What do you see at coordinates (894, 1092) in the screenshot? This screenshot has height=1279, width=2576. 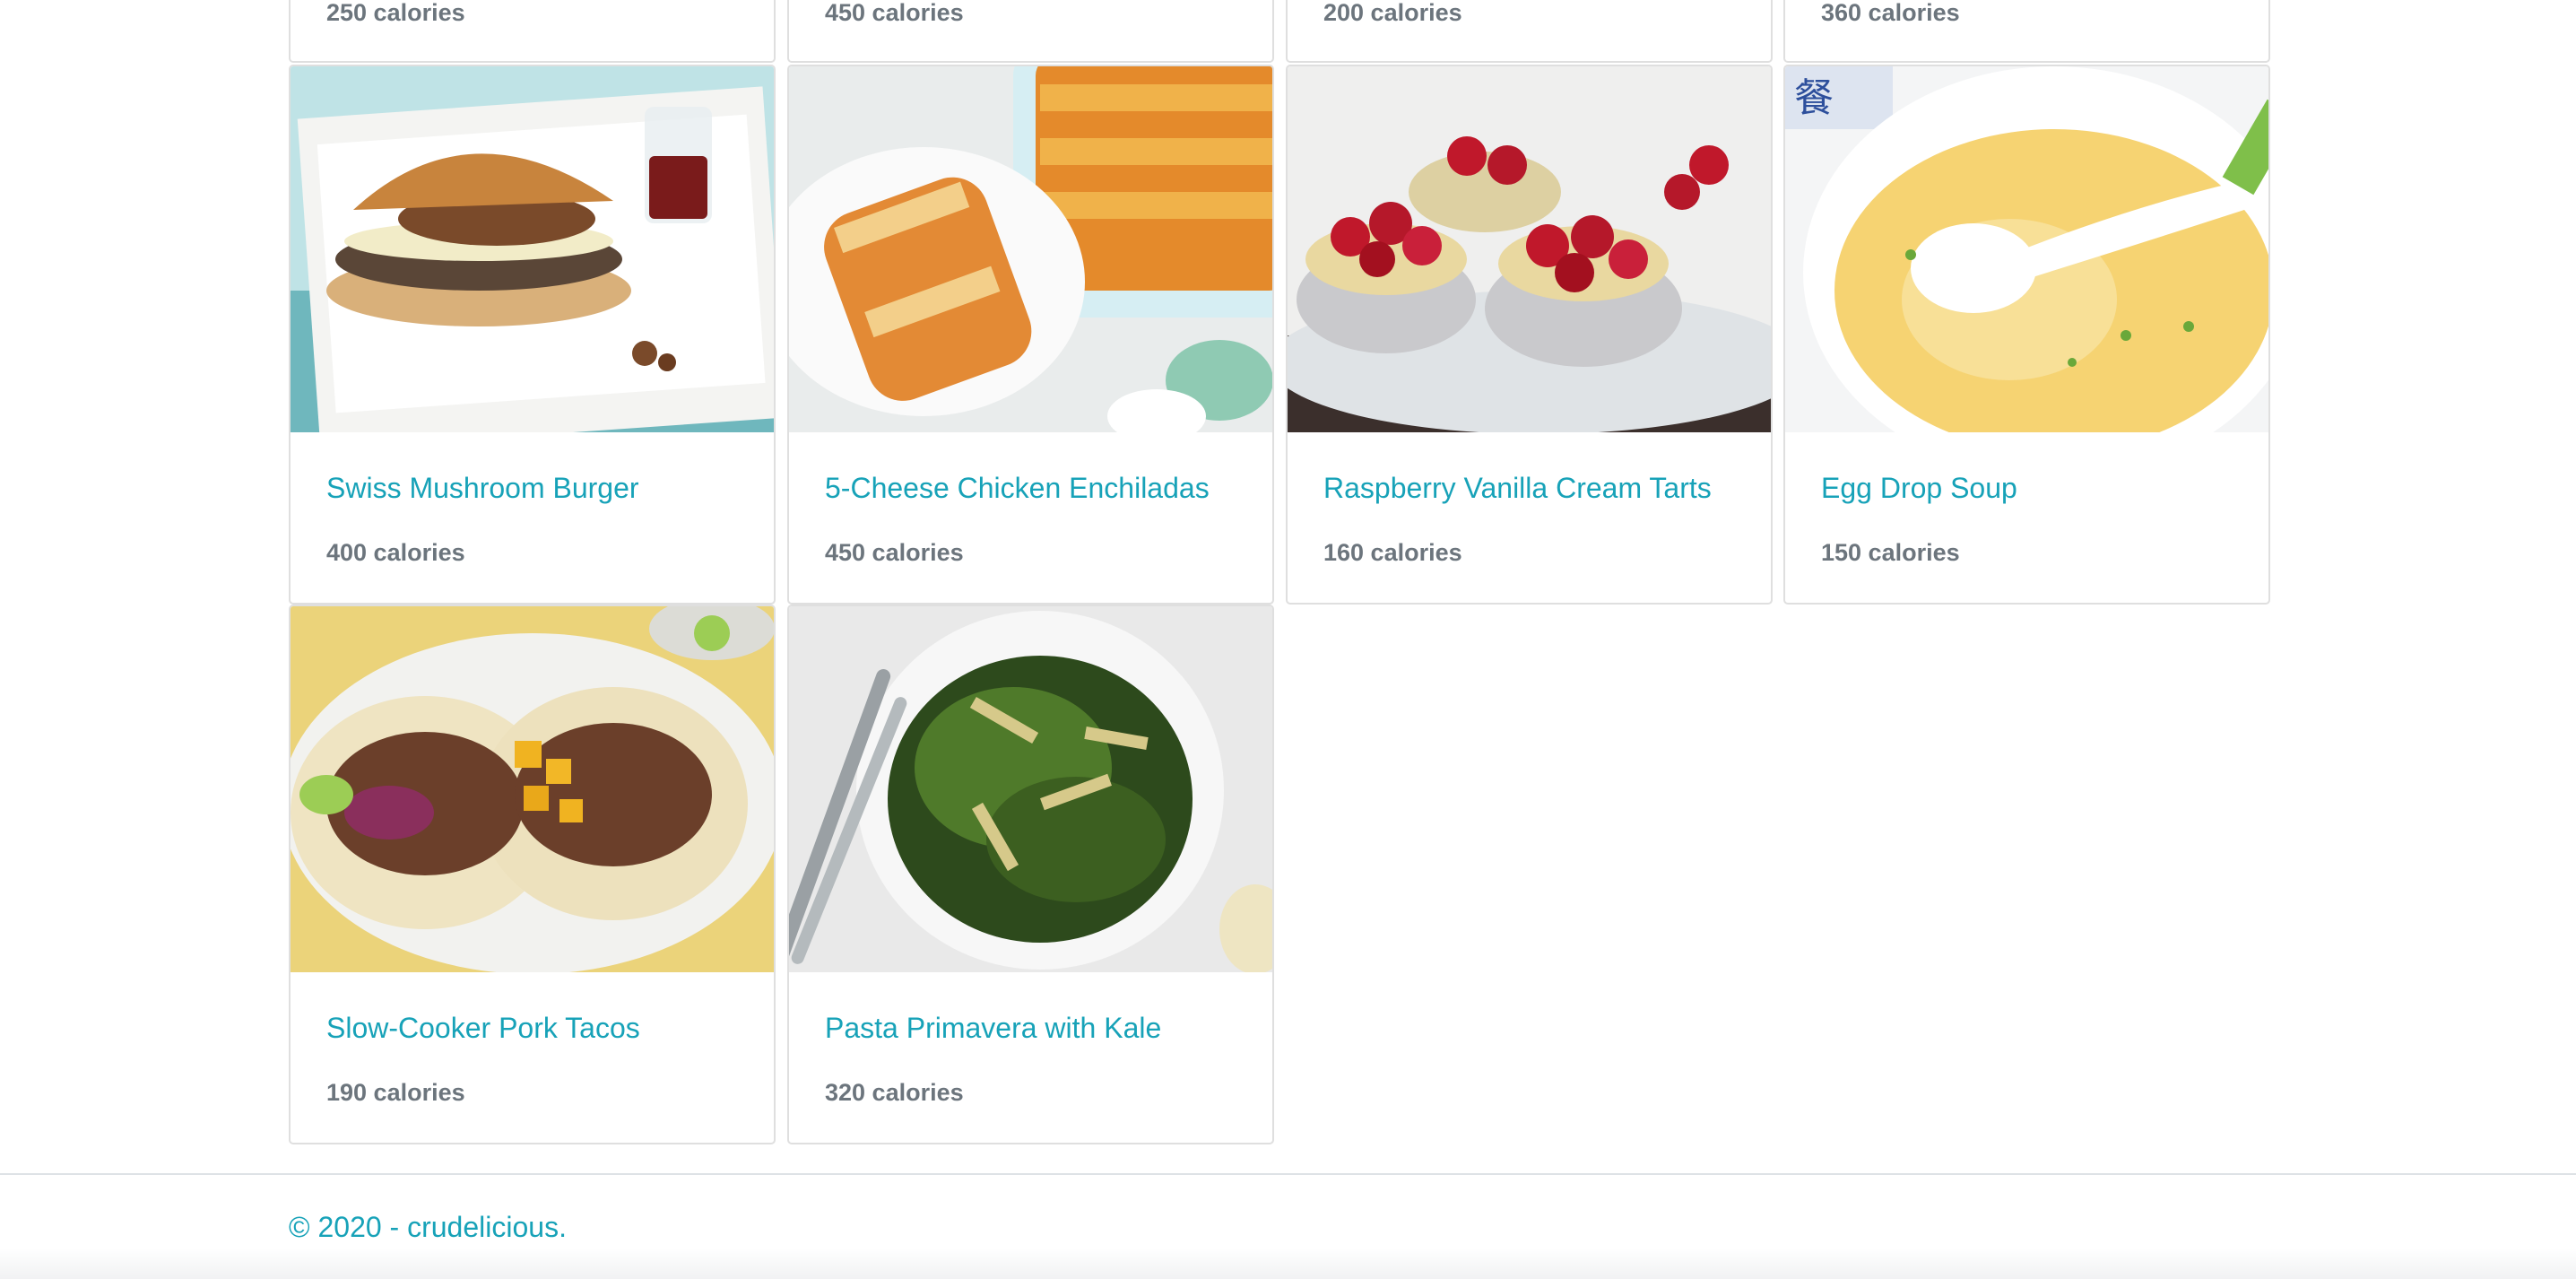 I see `recipe-calories: 320 calories` at bounding box center [894, 1092].